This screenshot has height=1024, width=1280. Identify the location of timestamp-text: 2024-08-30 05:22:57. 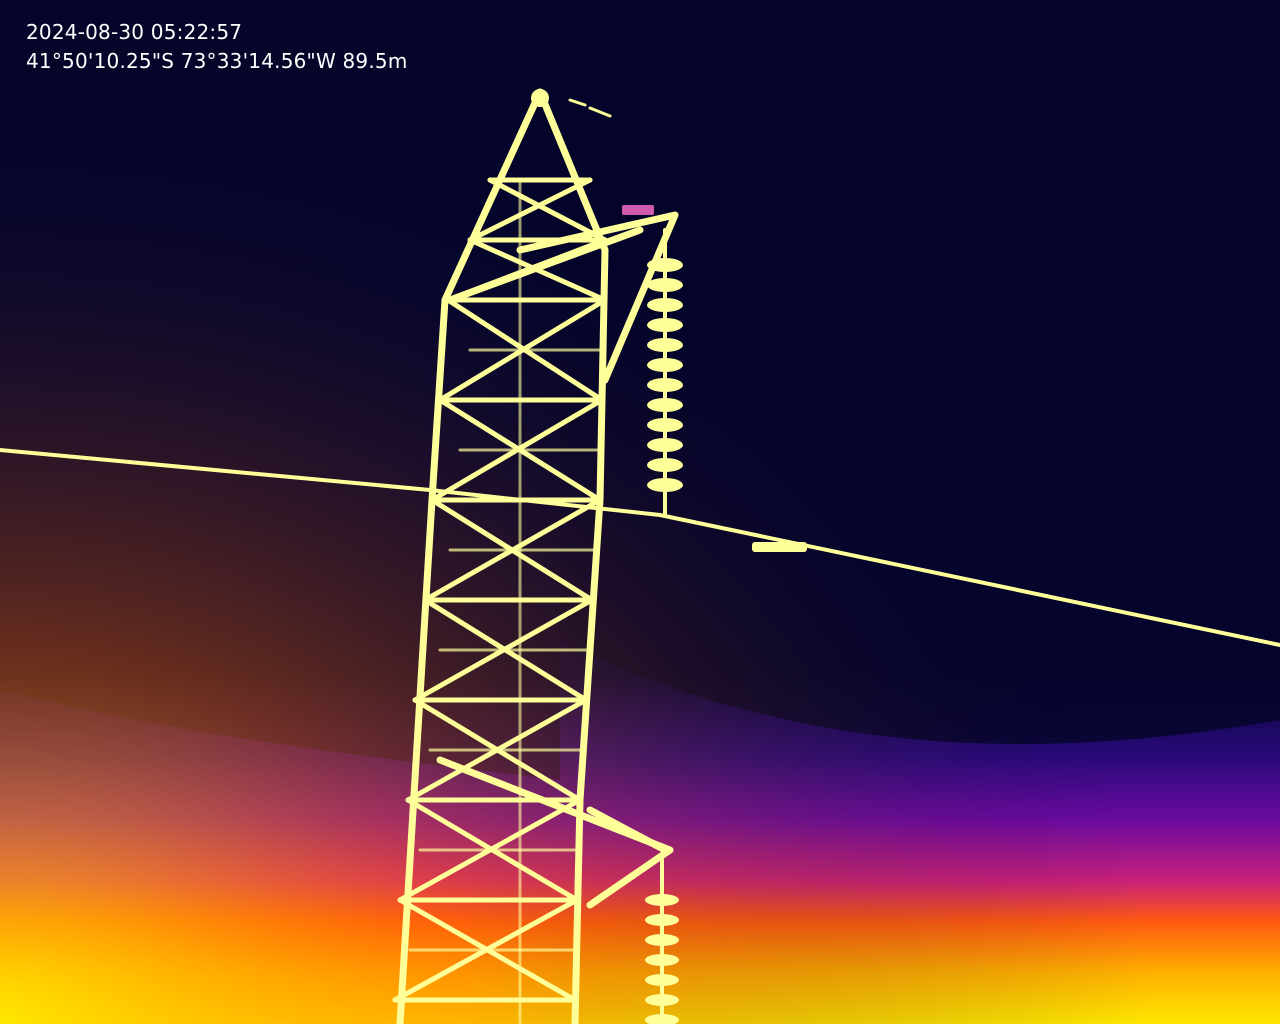
(134, 32).